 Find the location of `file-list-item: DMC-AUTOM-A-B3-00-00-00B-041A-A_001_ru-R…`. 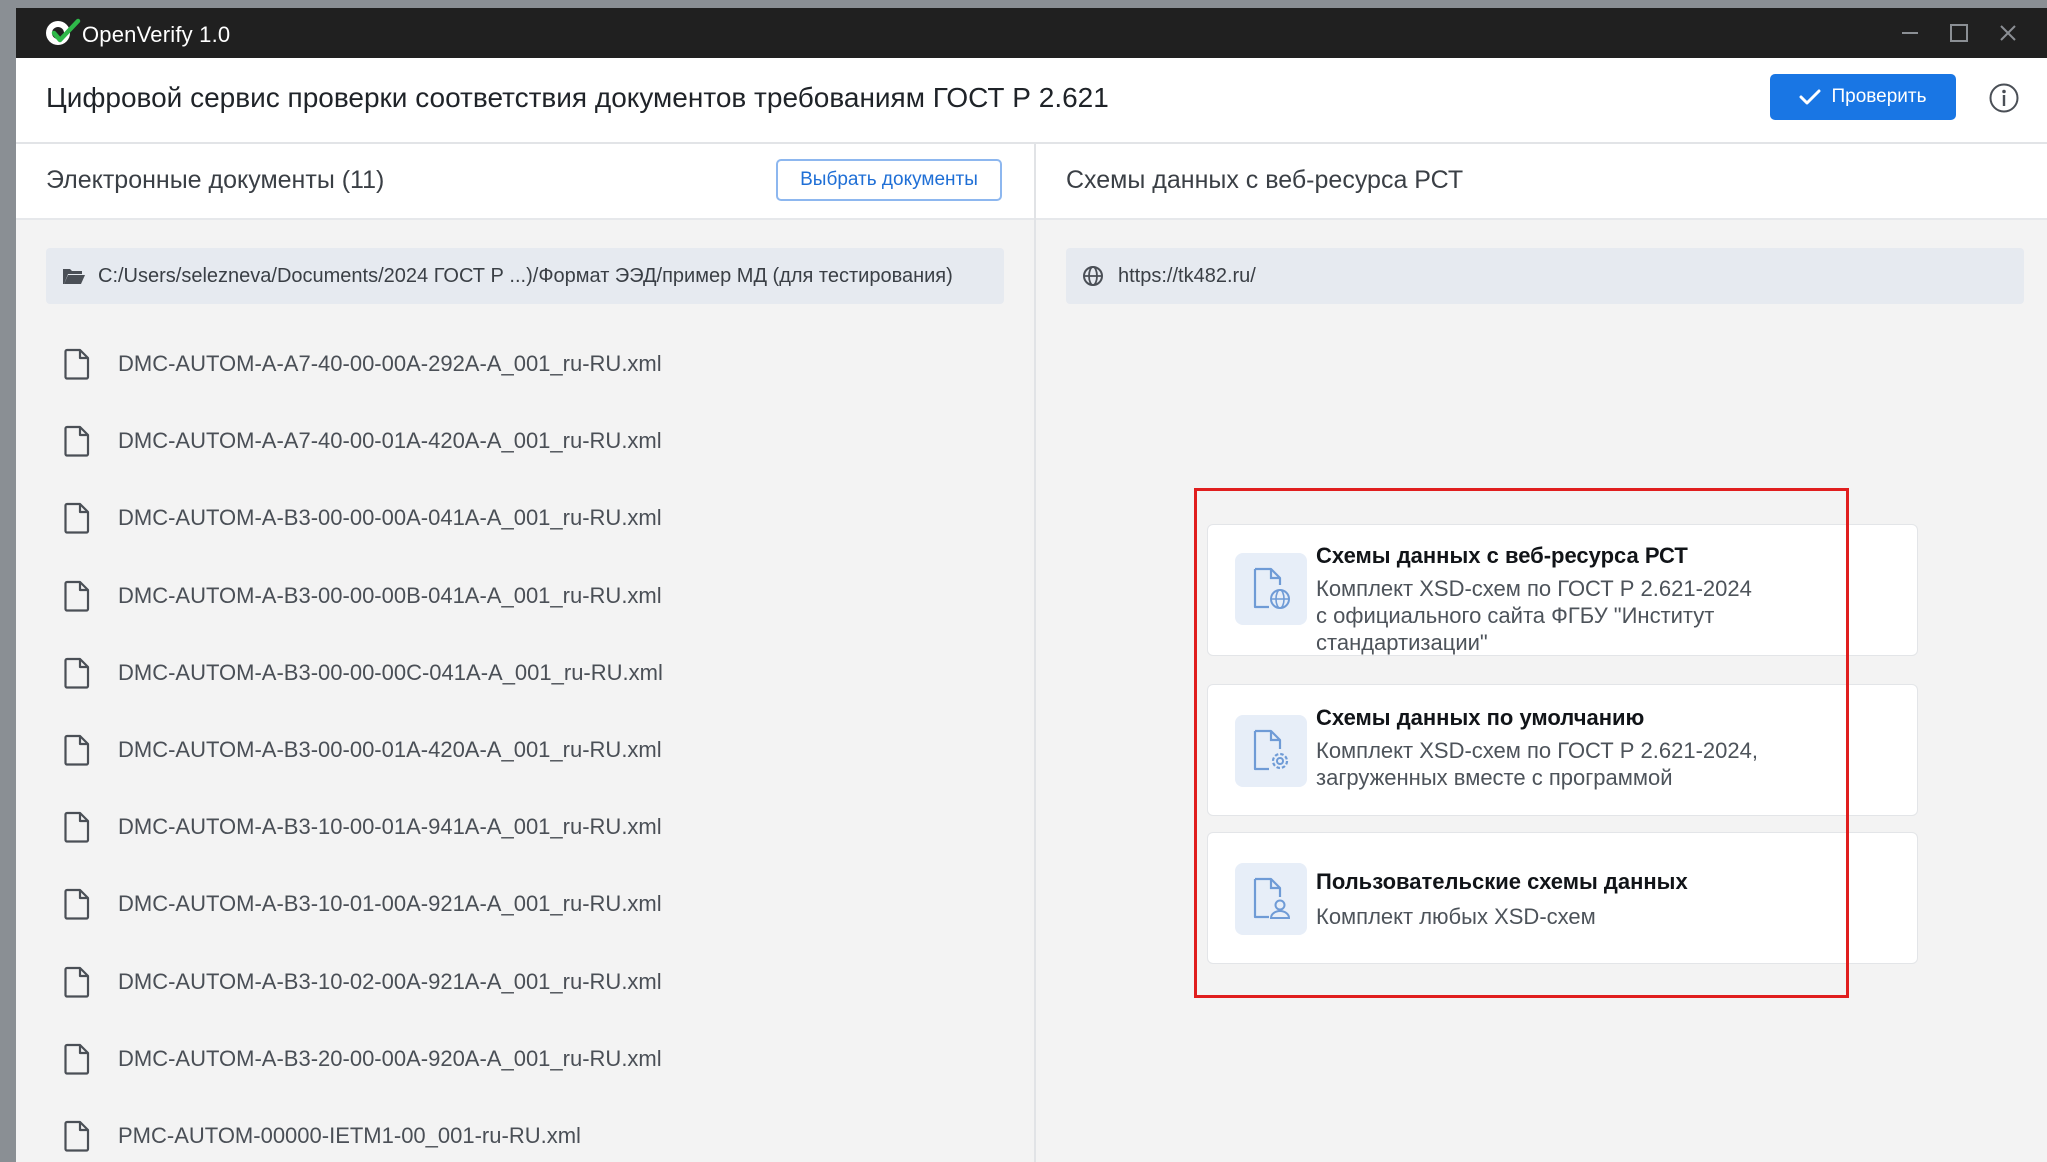

file-list-item: DMC-AUTOM-A-B3-00-00-00B-041A-A_001_ru-R… is located at coordinates (362, 596).